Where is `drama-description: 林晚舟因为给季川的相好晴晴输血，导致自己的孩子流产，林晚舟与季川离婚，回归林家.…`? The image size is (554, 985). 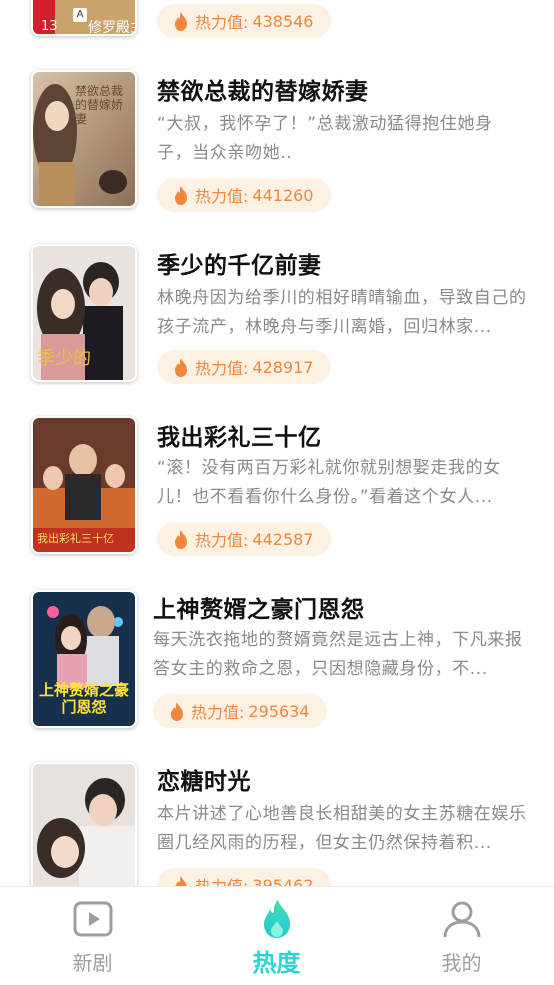 drama-description: 林晚舟因为给季川的相好晴晴输血，导致自己的孩子流产，林晚舟与季川离婚，回归林家.… is located at coordinates (342, 312).